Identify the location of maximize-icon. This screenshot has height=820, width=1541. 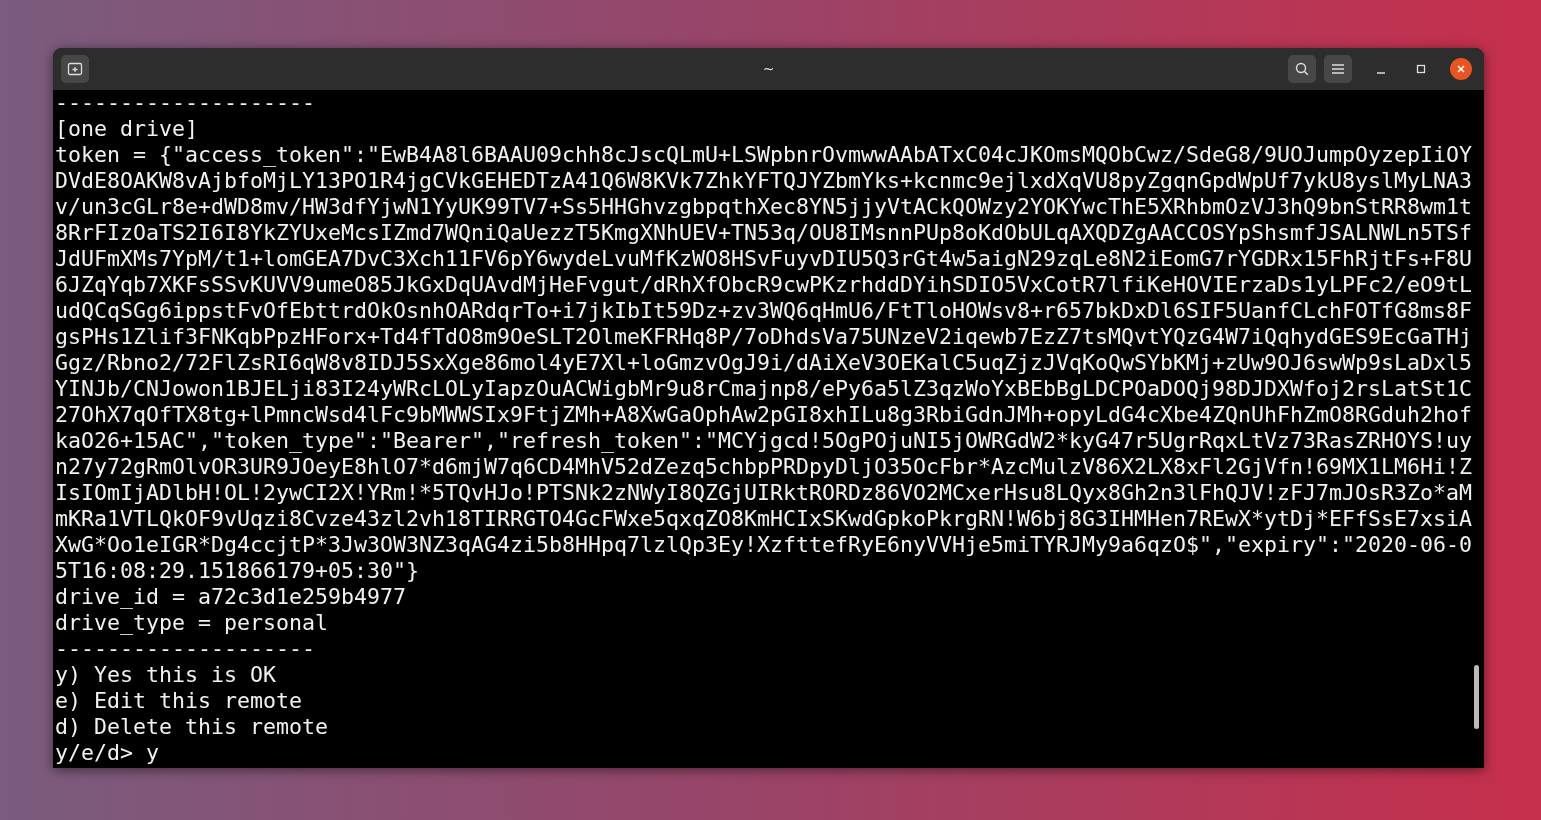
(1421, 69).